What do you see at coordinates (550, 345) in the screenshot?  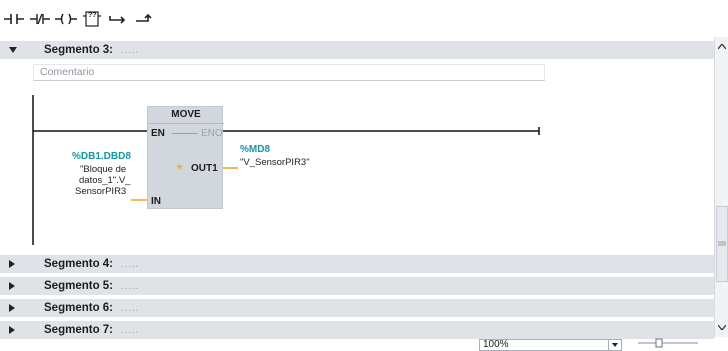 I see `zoom-select: 100%` at bounding box center [550, 345].